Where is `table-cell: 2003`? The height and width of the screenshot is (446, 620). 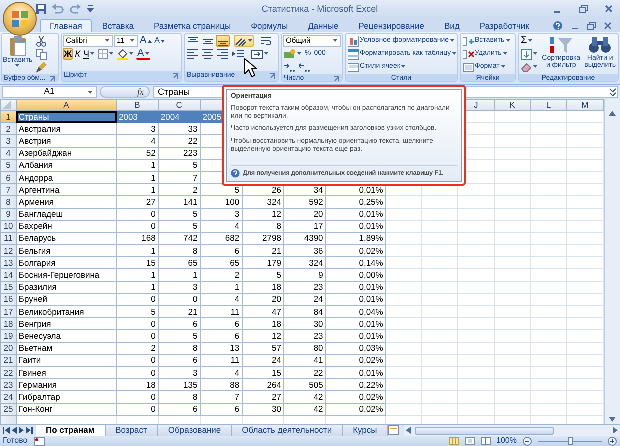 table-cell: 2003 is located at coordinates (137, 116).